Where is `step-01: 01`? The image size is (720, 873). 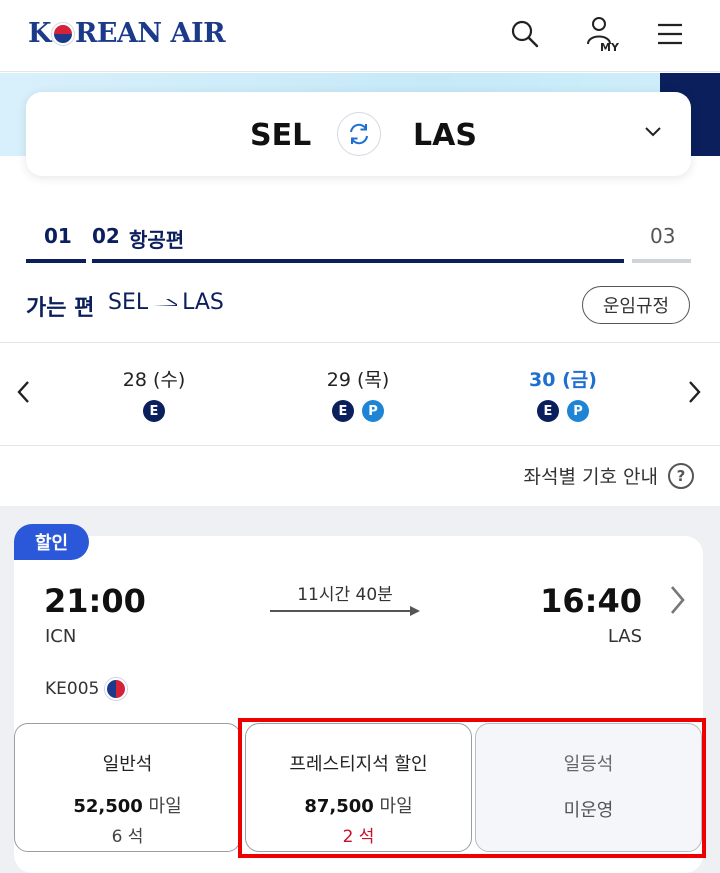
step-01: 01 is located at coordinates (58, 236).